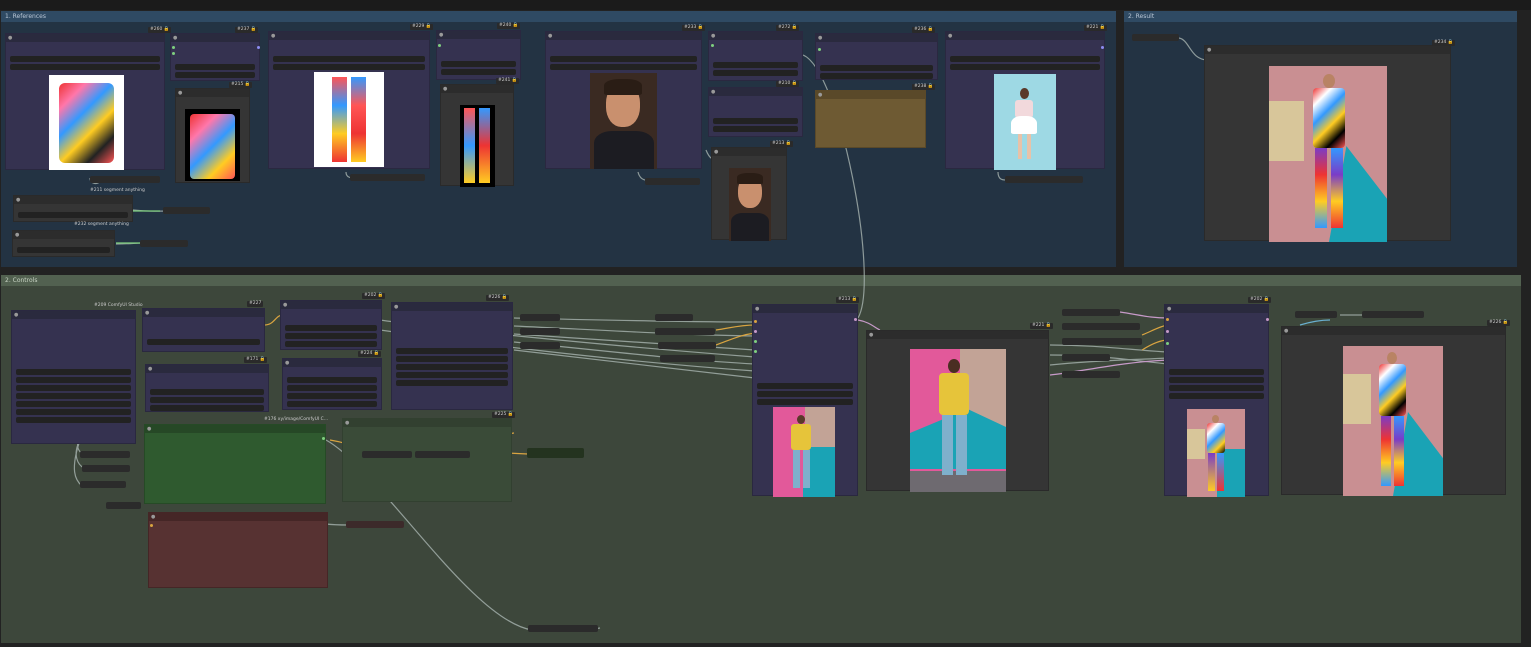 Image resolution: width=1531 pixels, height=647 pixels. What do you see at coordinates (207, 400) in the screenshot?
I see `strength-widget` at bounding box center [207, 400].